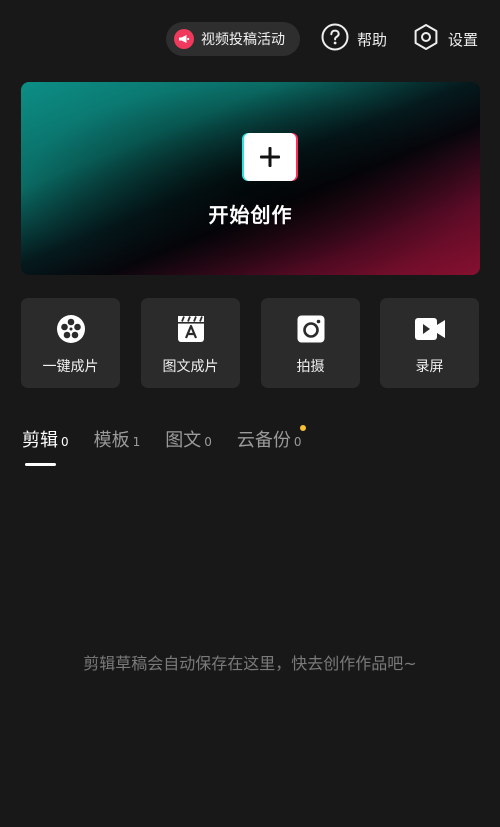  Describe the element at coordinates (335, 39) in the screenshot. I see `question-circle-icon` at that location.